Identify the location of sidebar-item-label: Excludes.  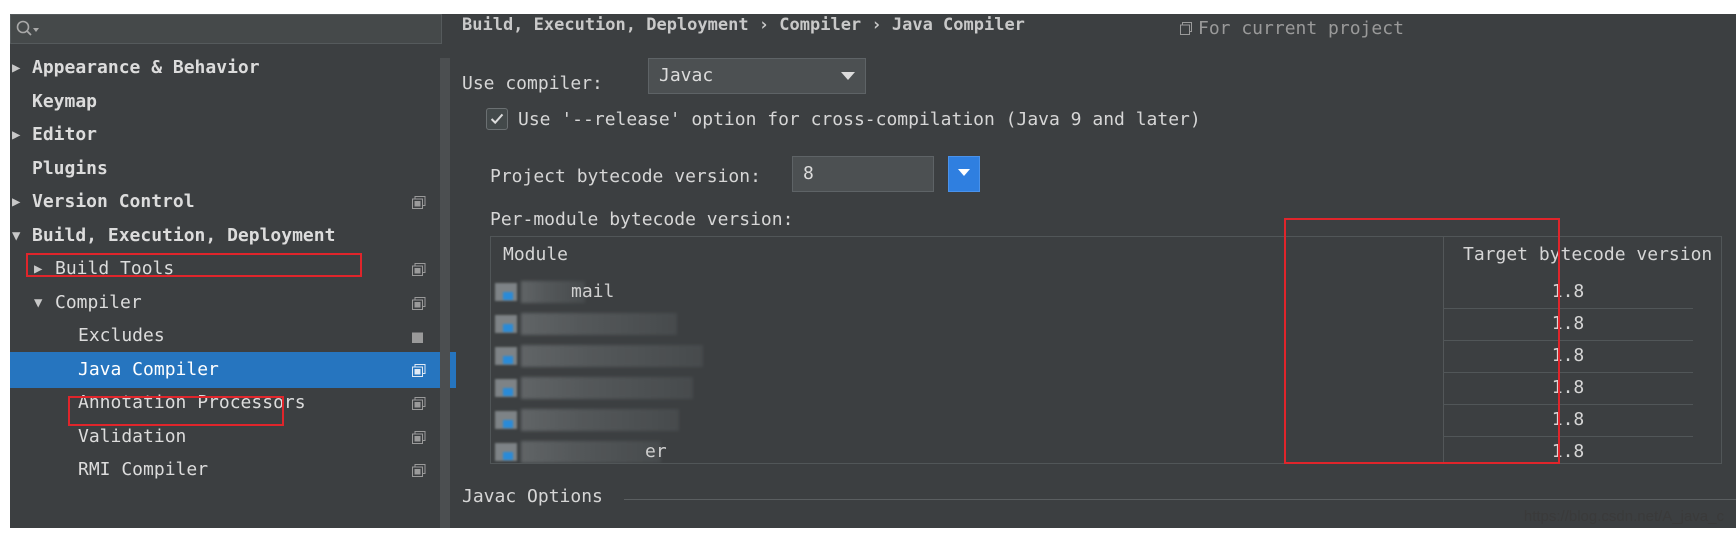
(121, 335).